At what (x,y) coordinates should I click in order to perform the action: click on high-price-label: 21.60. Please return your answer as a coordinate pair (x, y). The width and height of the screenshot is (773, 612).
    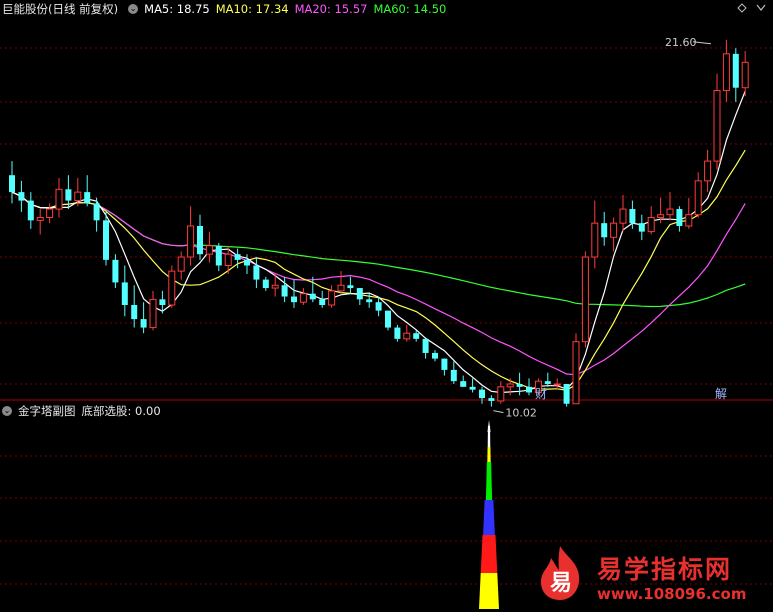
    Looking at the image, I should click on (681, 42).